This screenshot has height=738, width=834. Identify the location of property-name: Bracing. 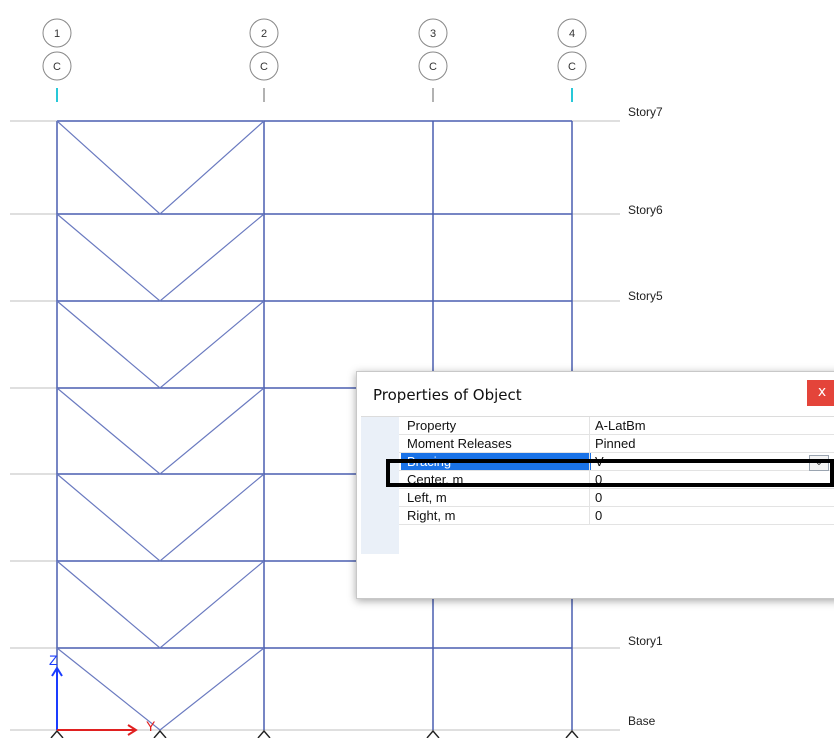
(496, 461).